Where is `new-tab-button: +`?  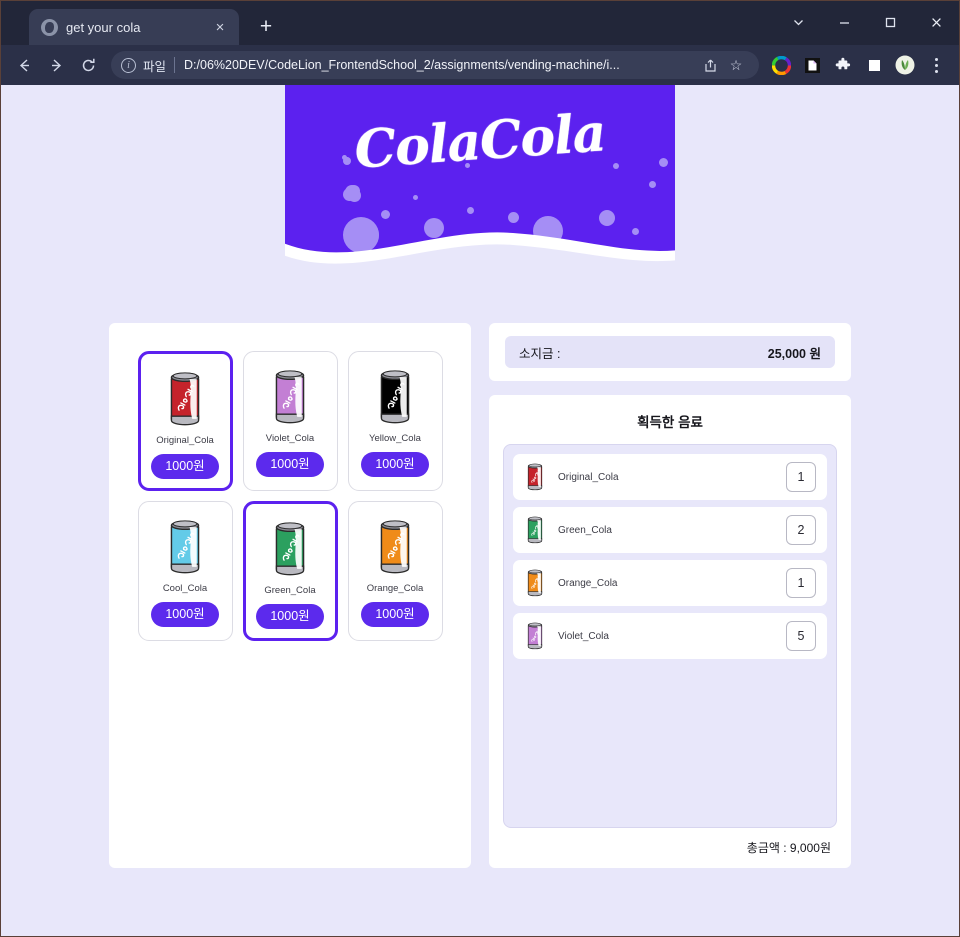
new-tab-button: + is located at coordinates (266, 27).